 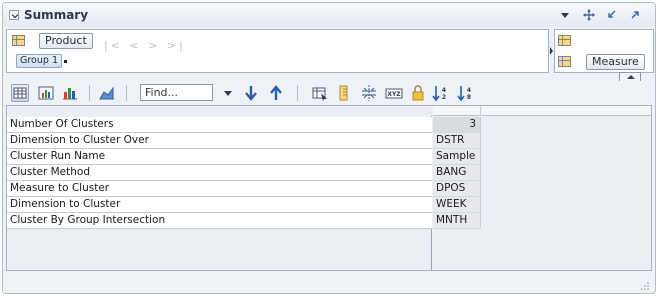 I want to click on column-width-icon, so click(x=344, y=93).